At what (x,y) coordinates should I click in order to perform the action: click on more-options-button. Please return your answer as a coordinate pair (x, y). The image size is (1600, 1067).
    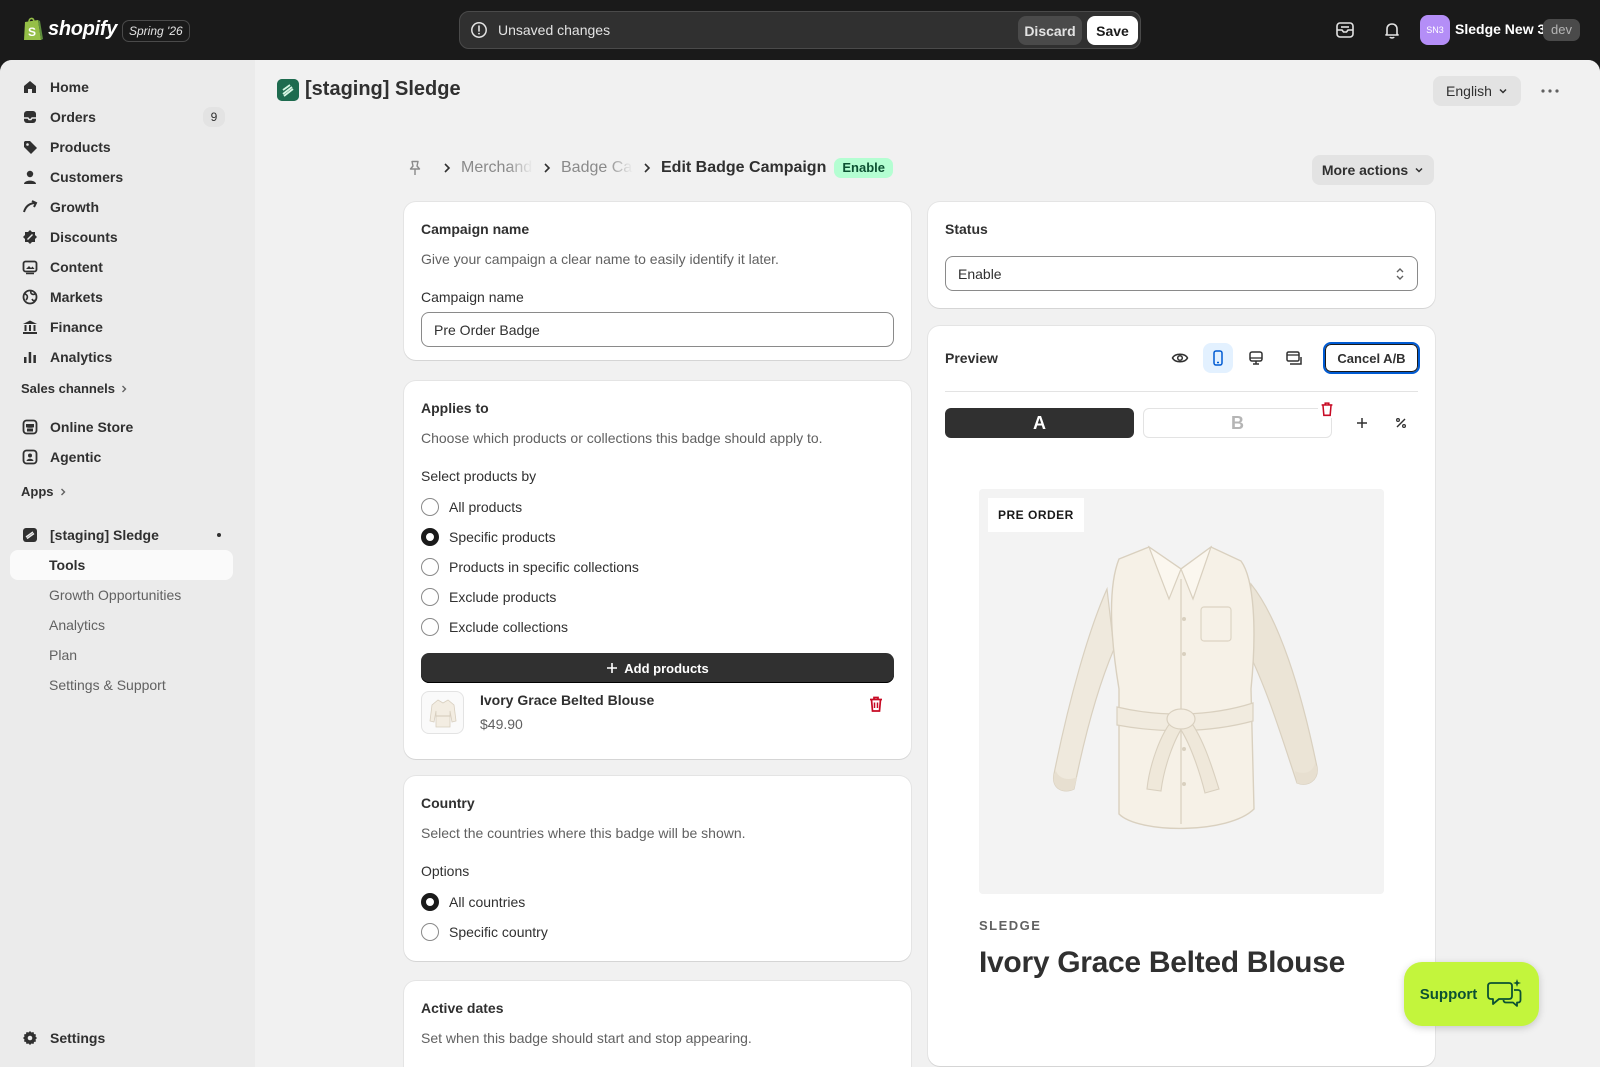
    Looking at the image, I should click on (1550, 91).